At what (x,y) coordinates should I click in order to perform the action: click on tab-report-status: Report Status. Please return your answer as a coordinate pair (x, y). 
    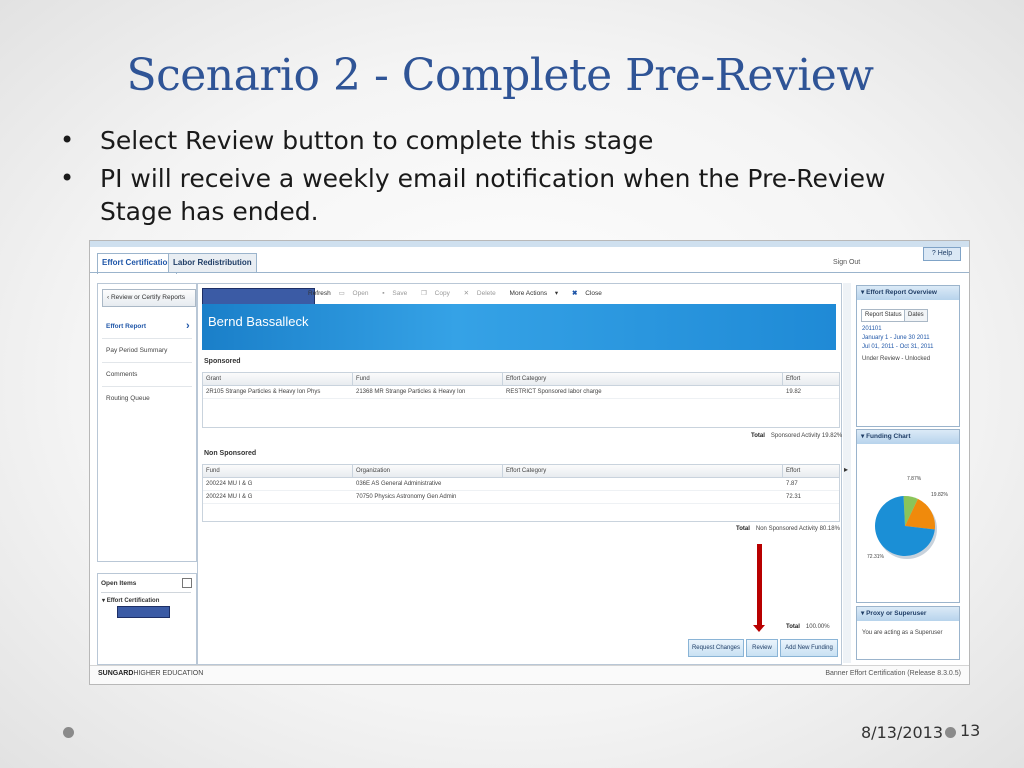
    Looking at the image, I should click on (883, 315).